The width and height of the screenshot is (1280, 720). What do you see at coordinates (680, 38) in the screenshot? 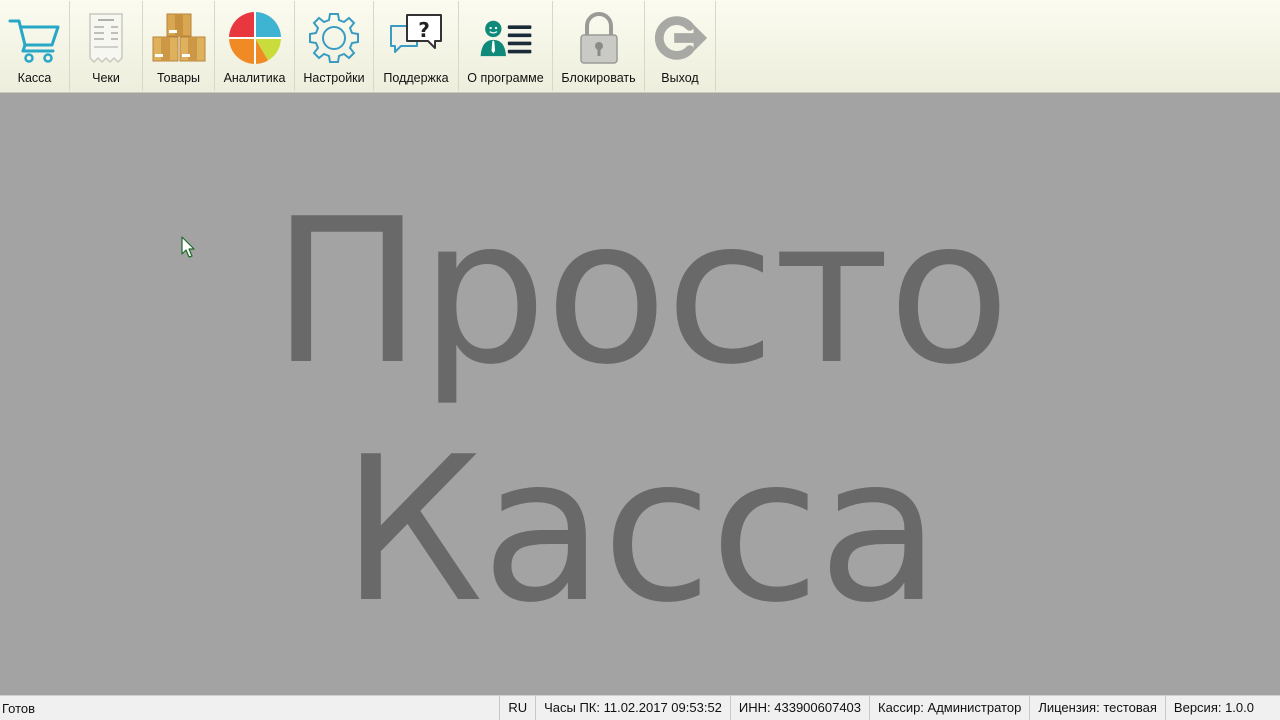
I see `exit-icon` at bounding box center [680, 38].